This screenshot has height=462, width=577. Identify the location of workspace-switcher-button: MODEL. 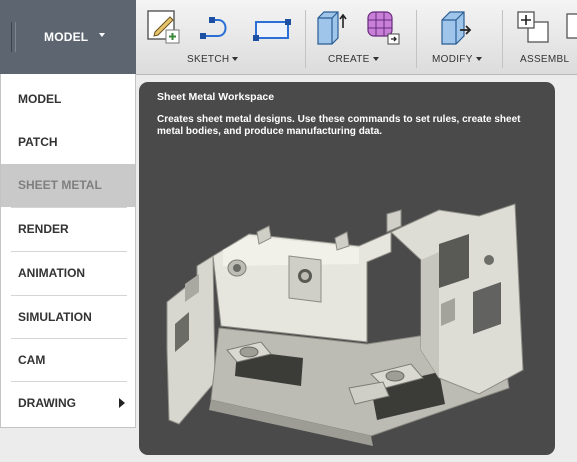
(68, 37).